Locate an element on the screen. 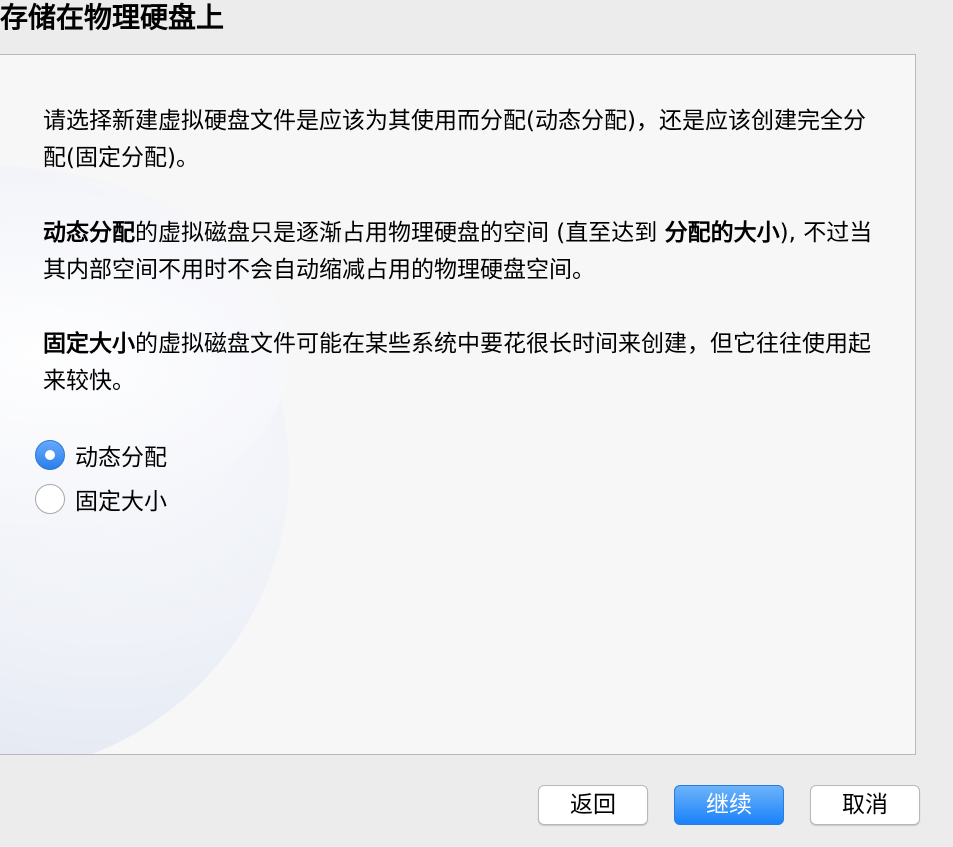  radio-label-dynamic: 动态分配 is located at coordinates (121, 458).